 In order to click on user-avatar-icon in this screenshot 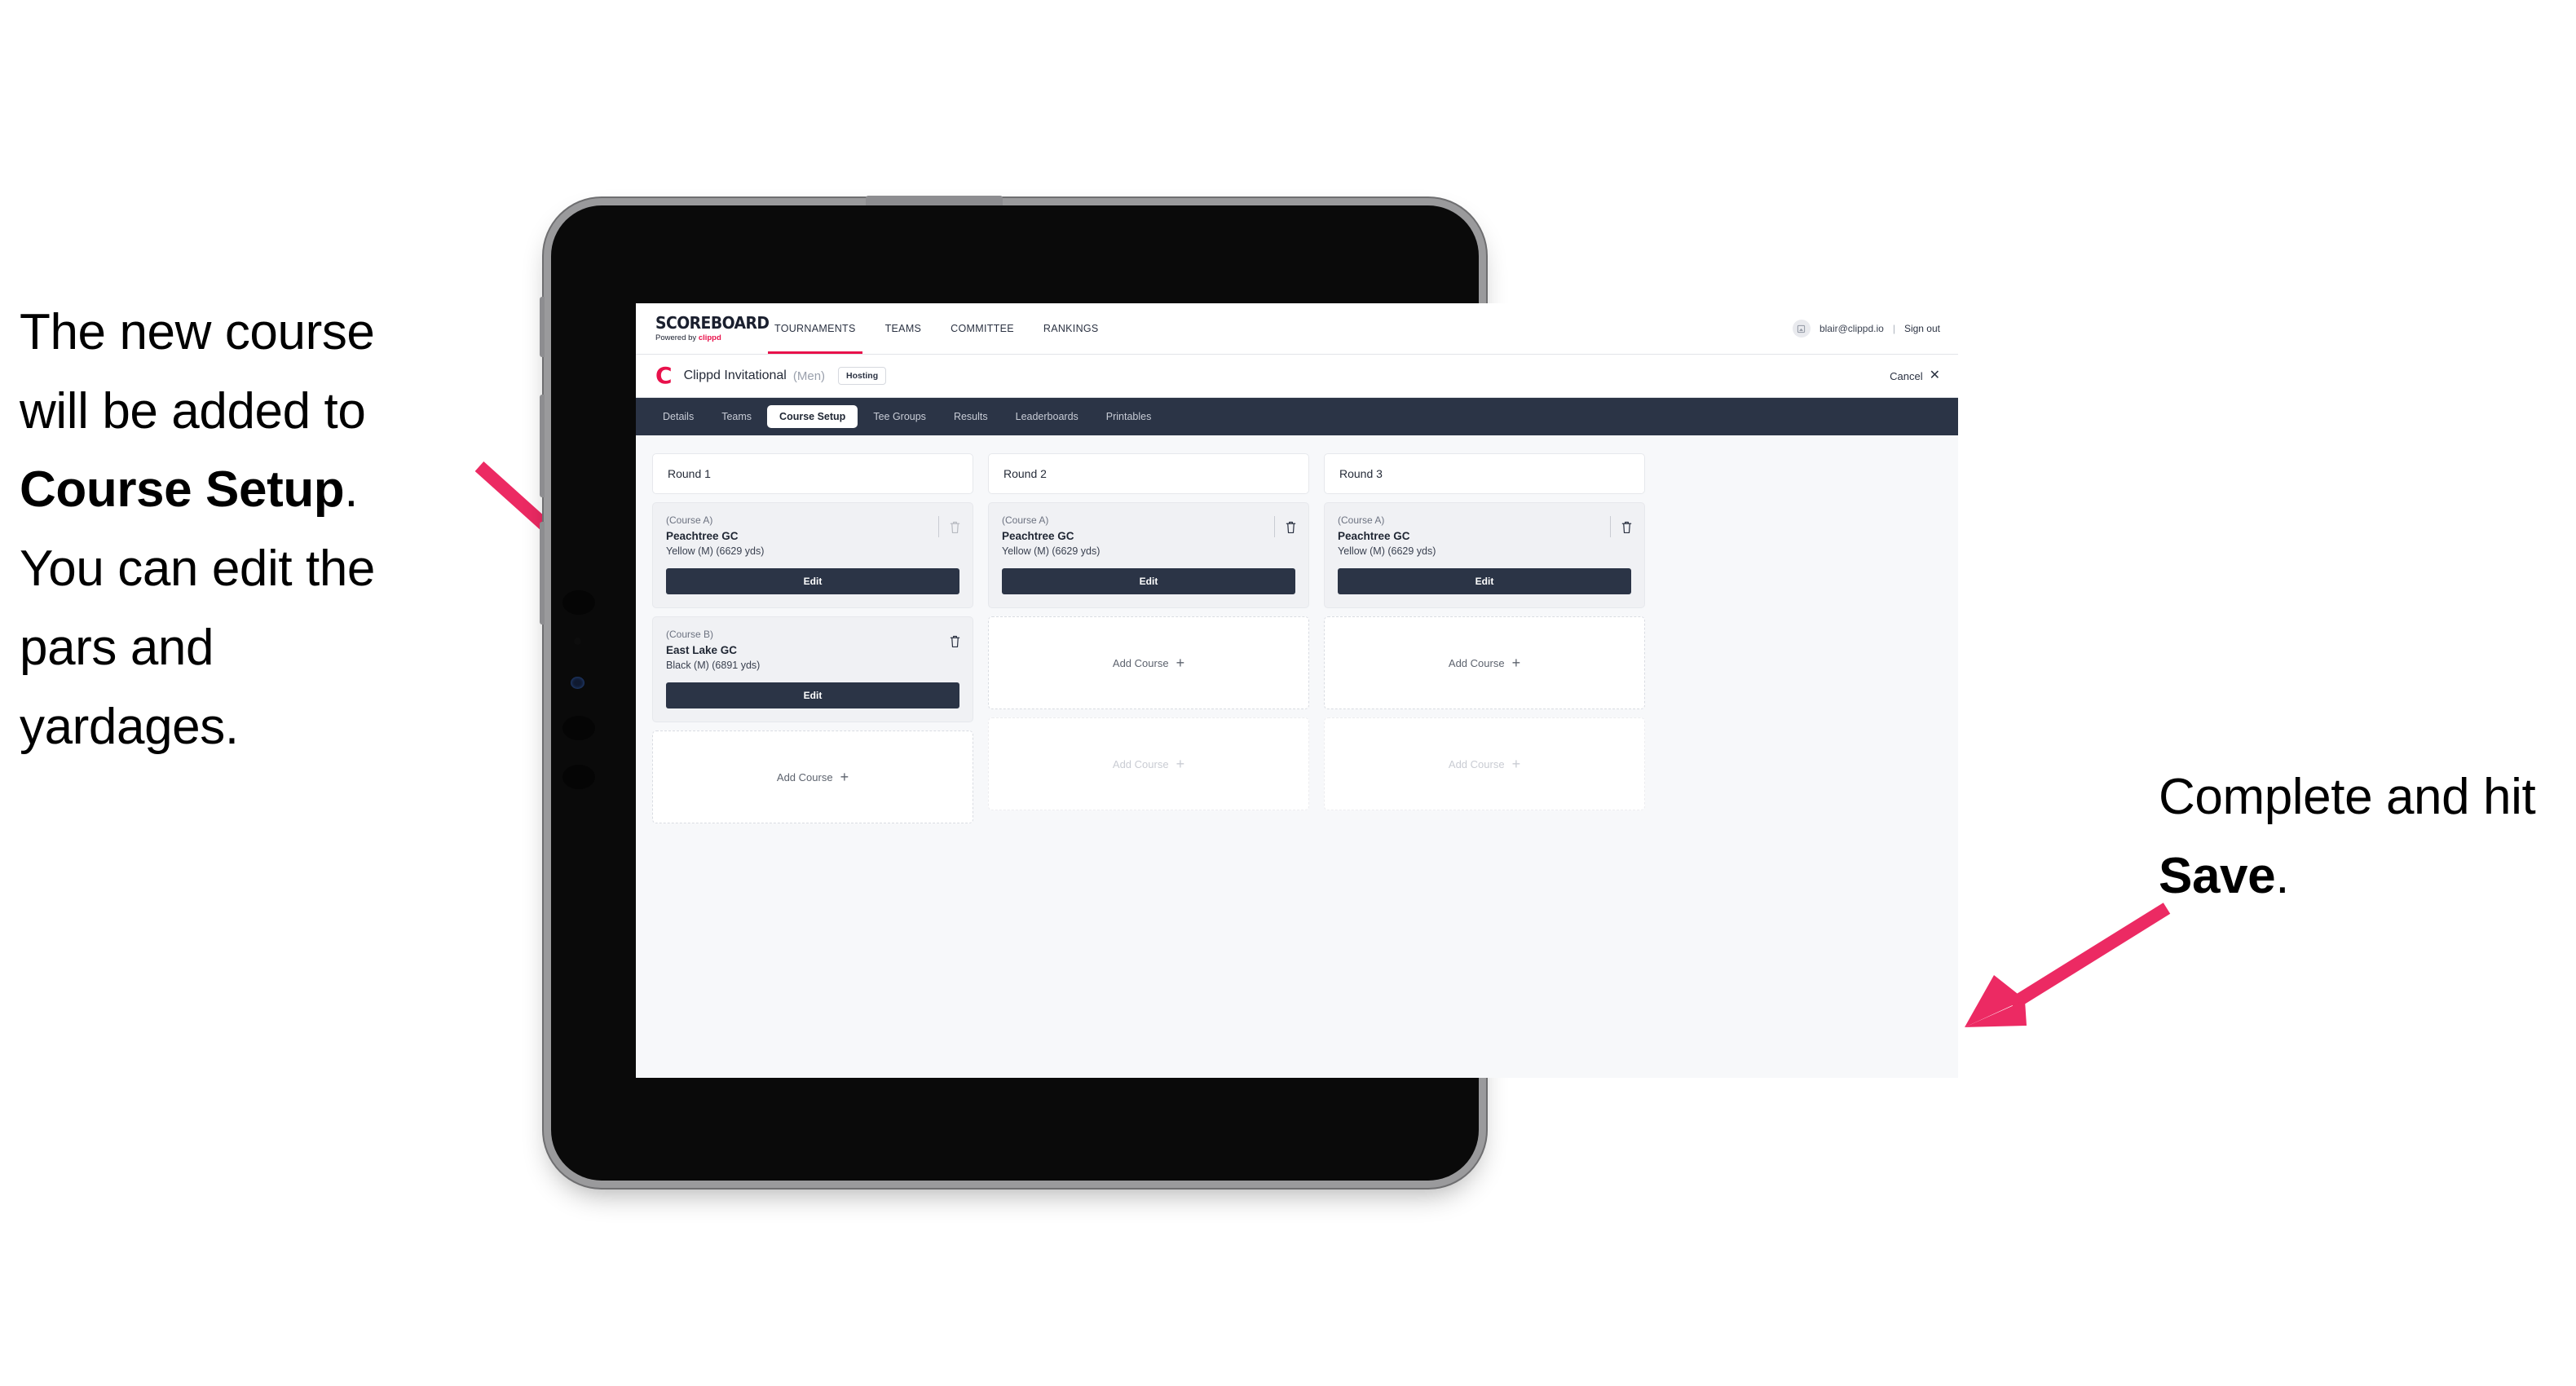, I will do `click(1801, 329)`.